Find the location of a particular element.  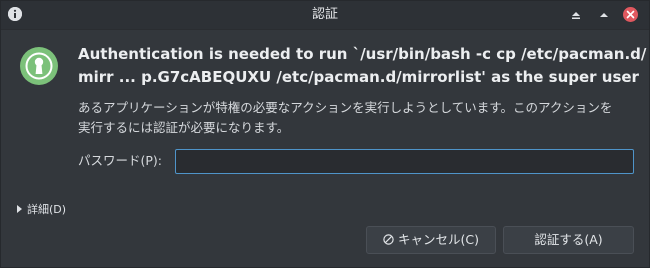

keyhole-icon is located at coordinates (39, 66).